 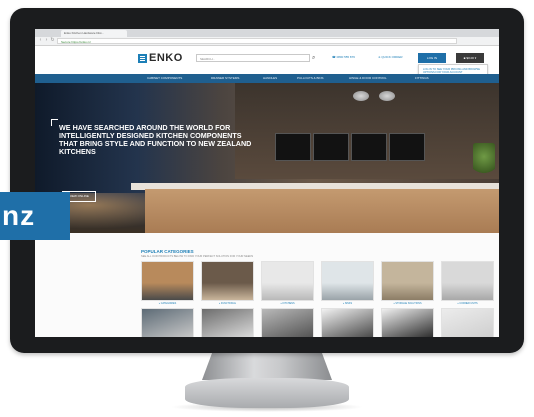 I want to click on category-tile-label: » CORNER UNITS, so click(x=467, y=303).